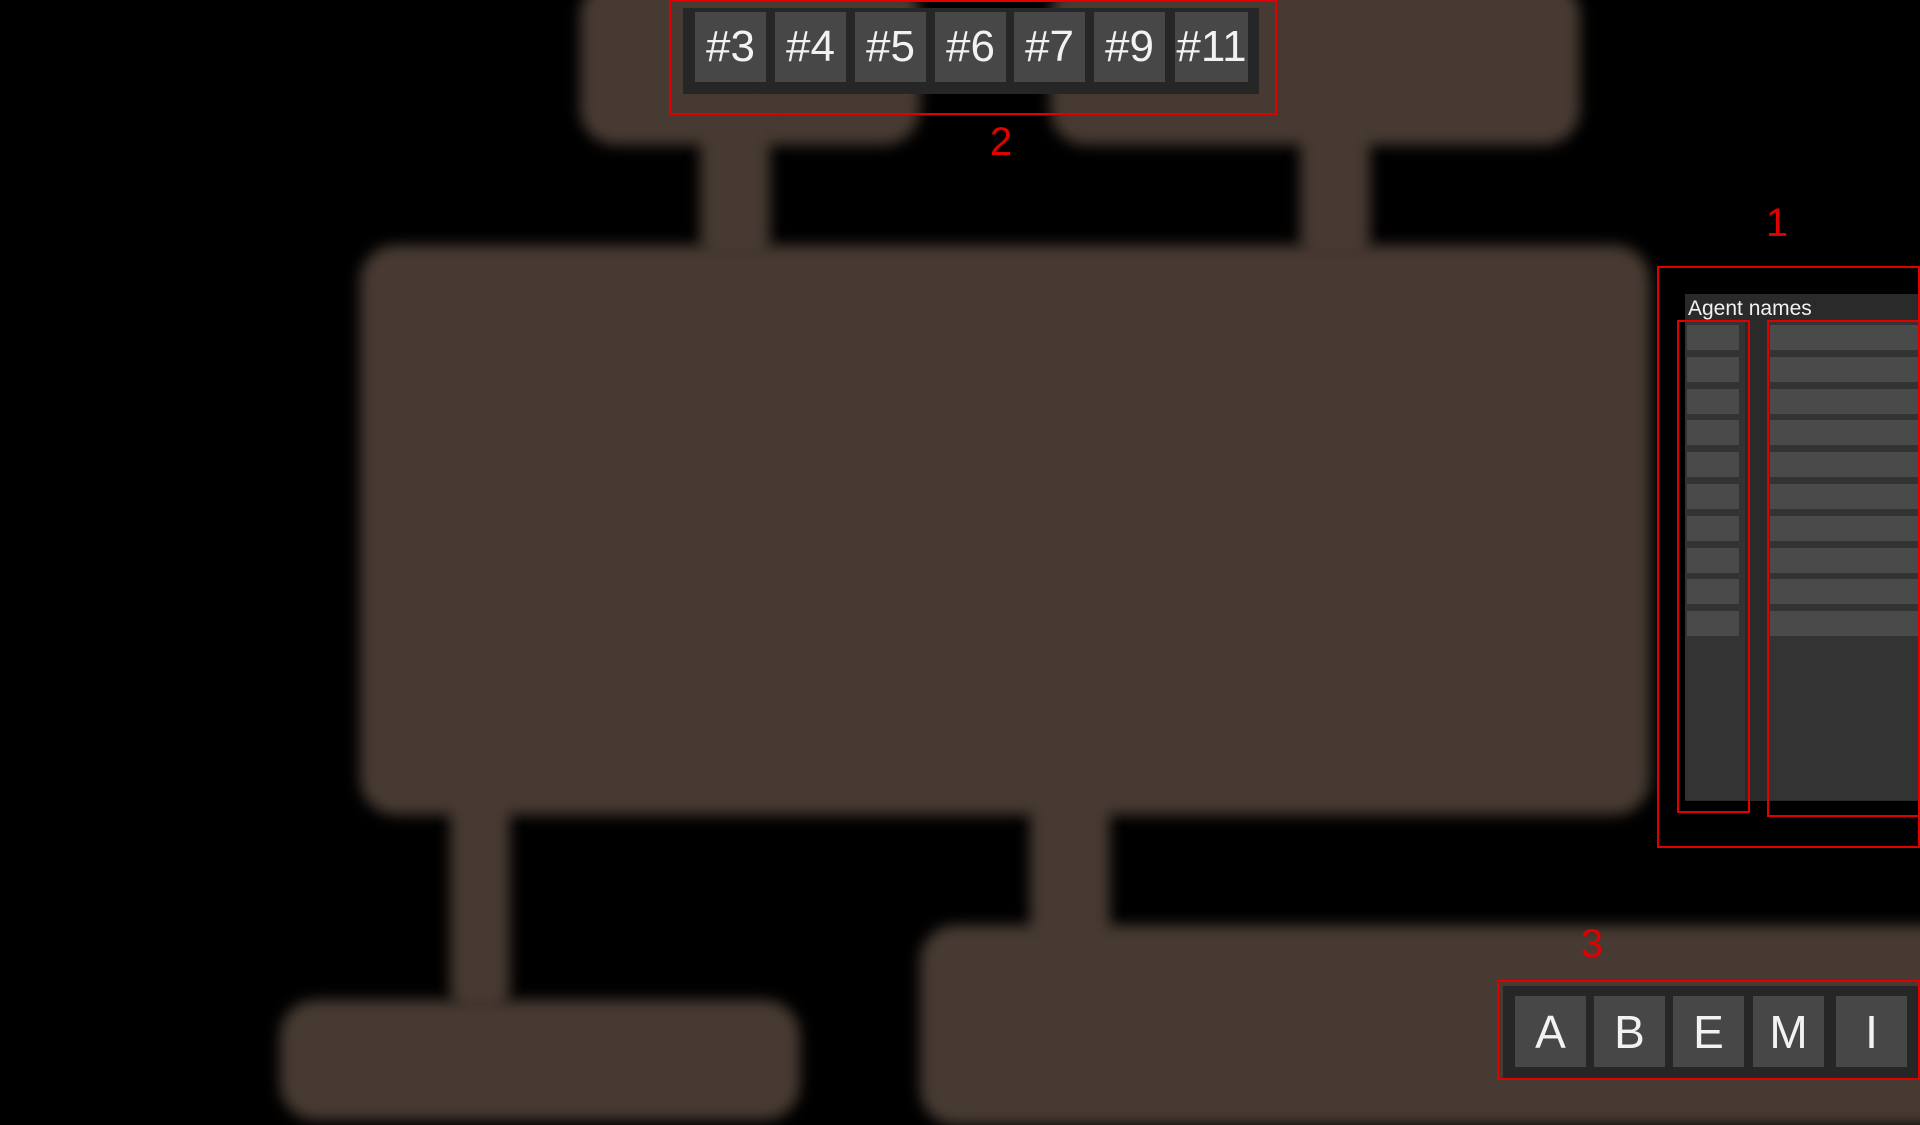  I want to click on annotation-label-2: 2, so click(1001, 142).